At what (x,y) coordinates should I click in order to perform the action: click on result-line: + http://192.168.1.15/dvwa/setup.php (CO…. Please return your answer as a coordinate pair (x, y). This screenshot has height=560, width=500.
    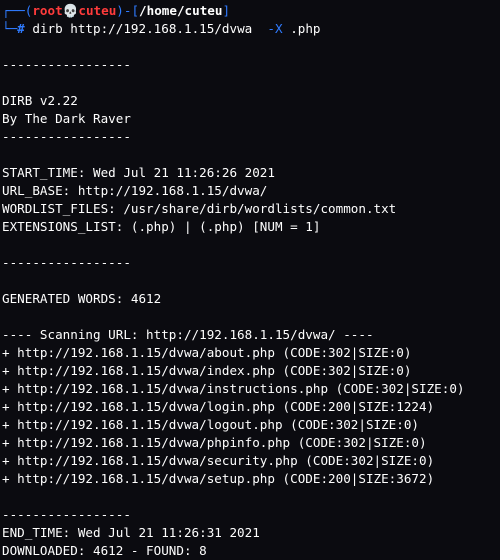
    Looking at the image, I should click on (218, 478).